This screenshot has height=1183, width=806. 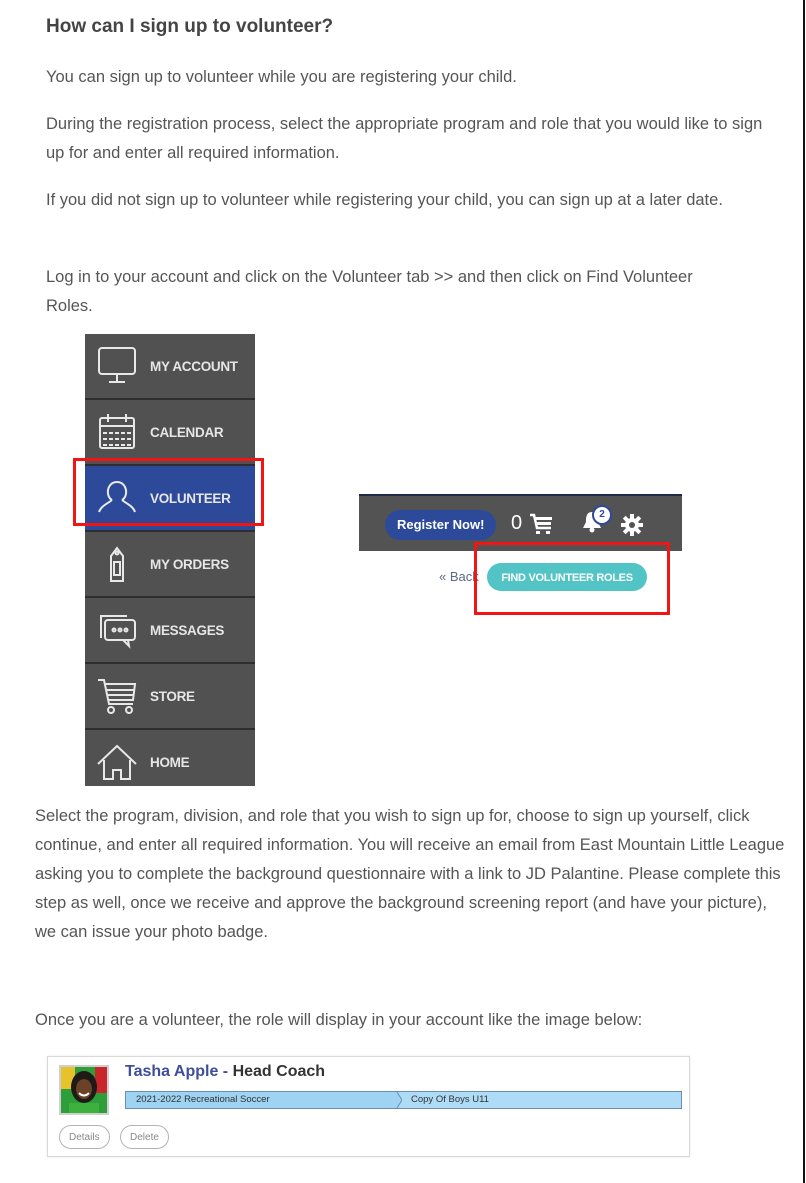 What do you see at coordinates (397, 1100) in the screenshot?
I see `chevron-right-icon` at bounding box center [397, 1100].